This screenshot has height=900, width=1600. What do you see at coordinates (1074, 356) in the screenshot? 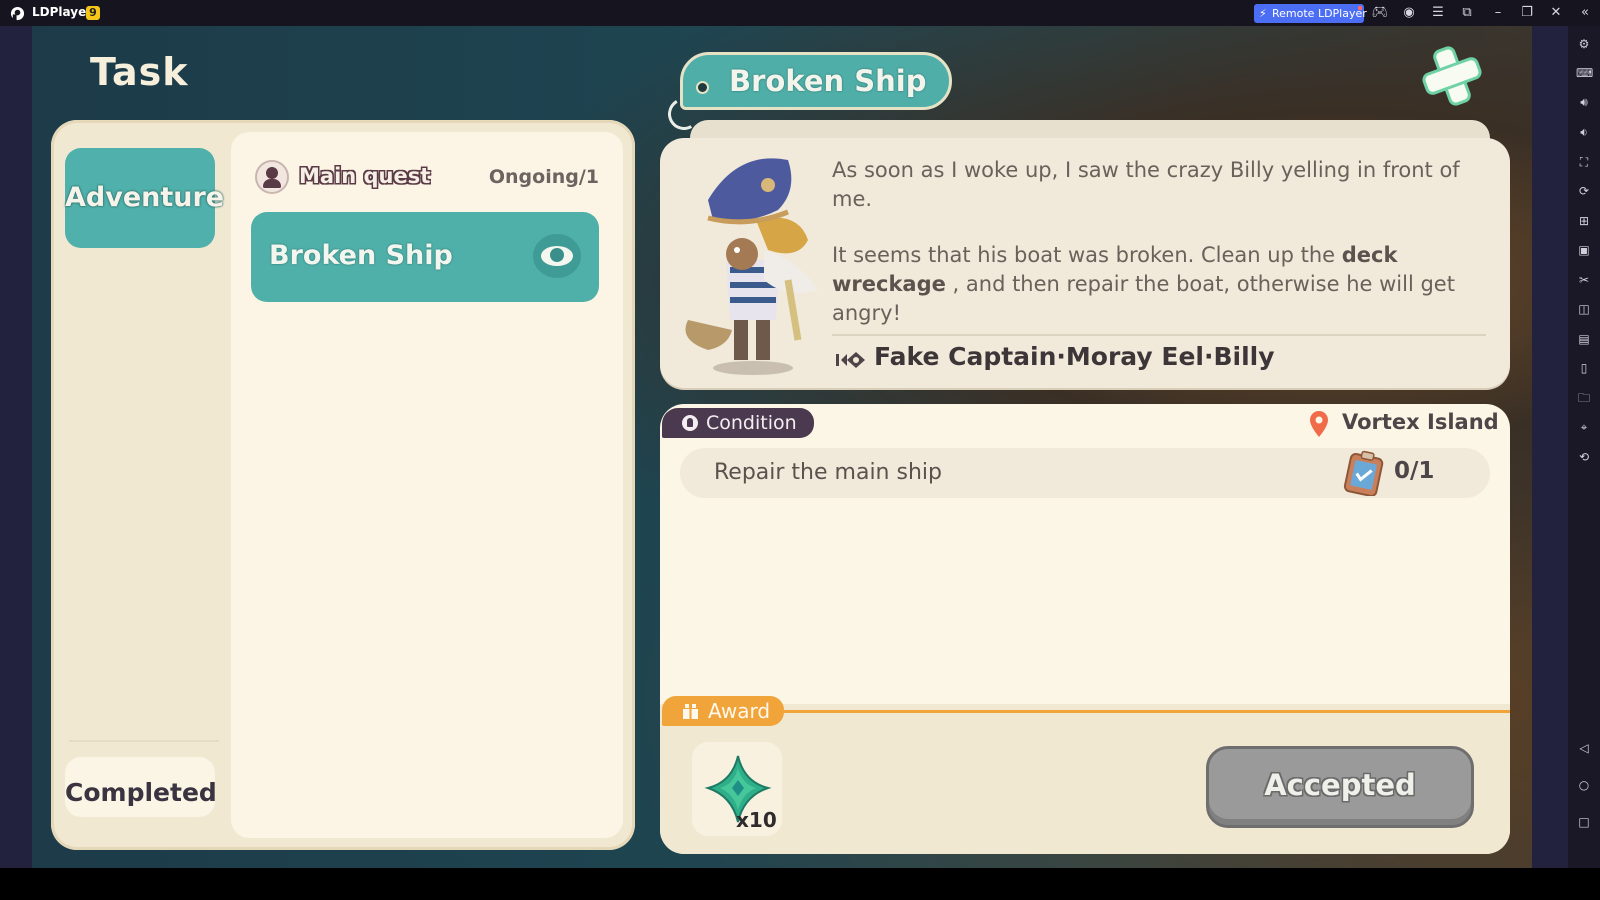
I see `npc-name: Fake Captain·Moray Eel·Billy` at bounding box center [1074, 356].